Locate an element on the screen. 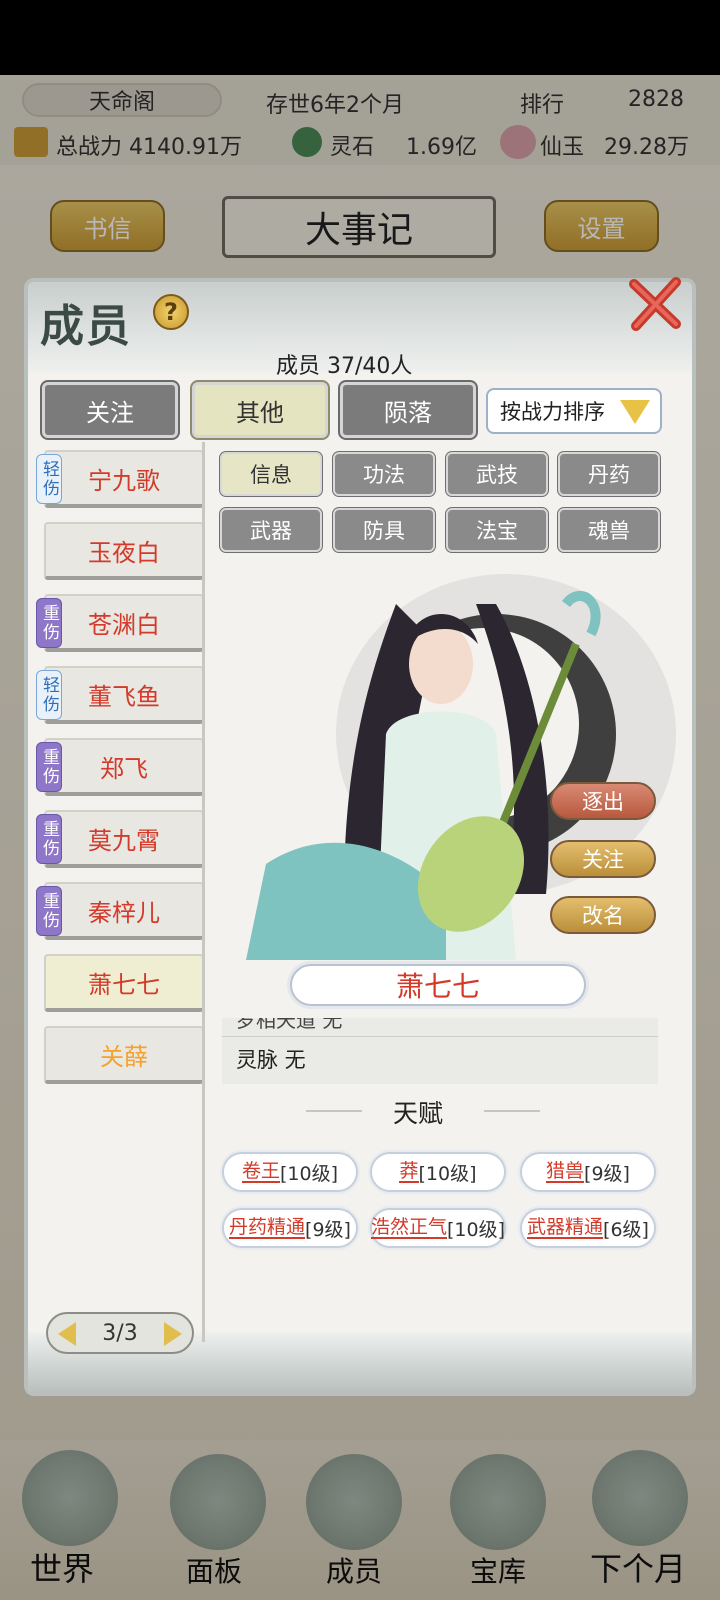 Image resolution: width=720 pixels, height=1600 pixels. member-item: 重伤 秦梓儿 is located at coordinates (120, 911).